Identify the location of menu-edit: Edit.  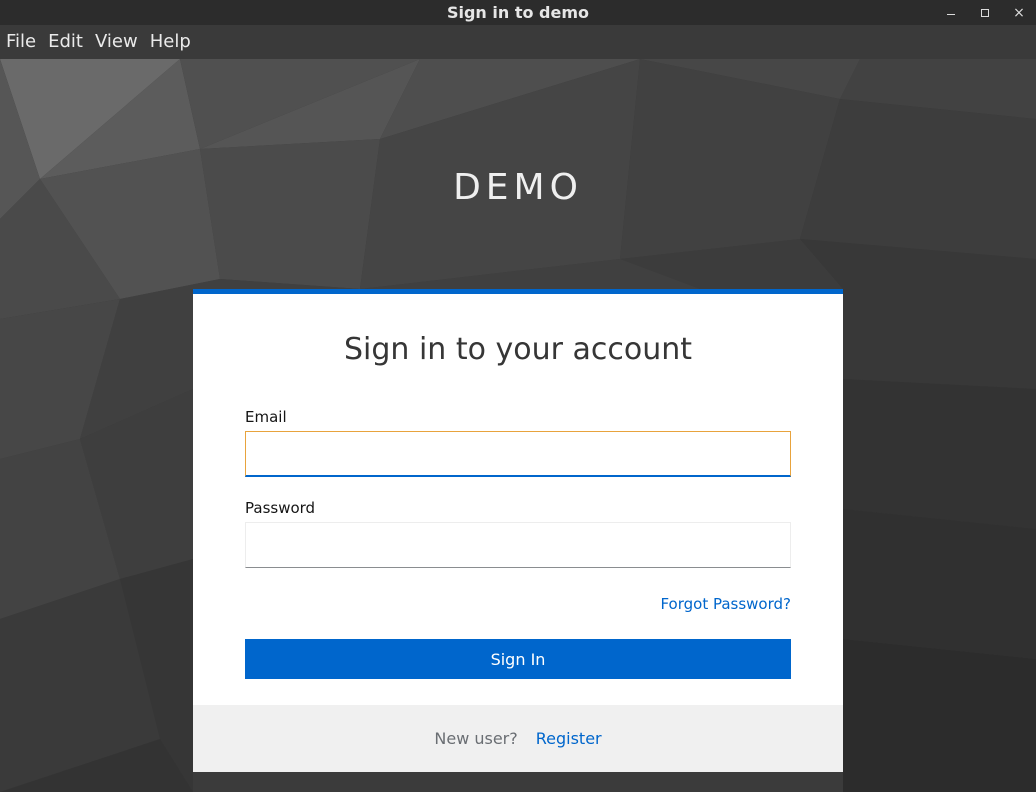
(65, 42).